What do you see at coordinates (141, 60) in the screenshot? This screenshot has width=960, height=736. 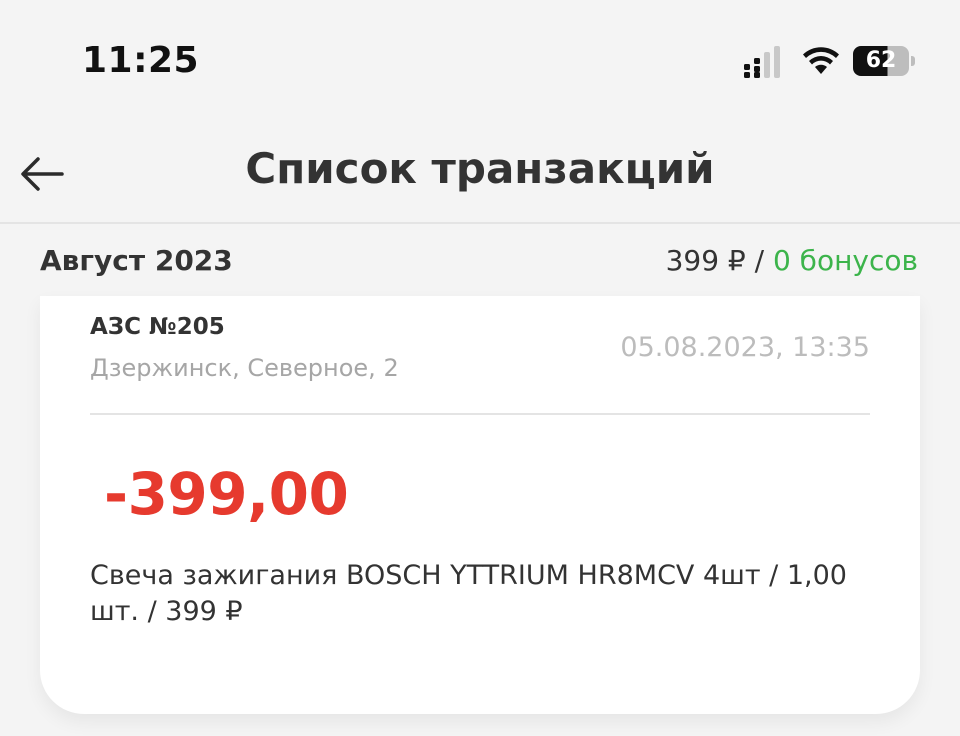 I see `status-time: 11:25` at bounding box center [141, 60].